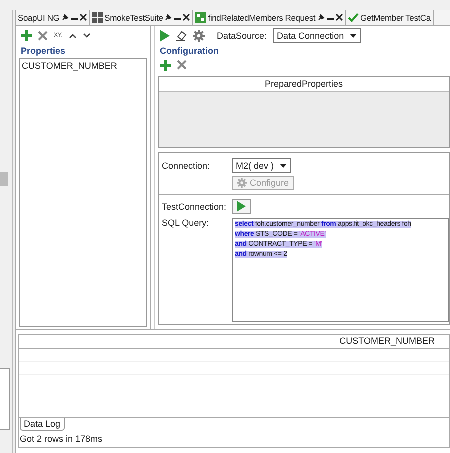  I want to click on check-icon, so click(353, 17).